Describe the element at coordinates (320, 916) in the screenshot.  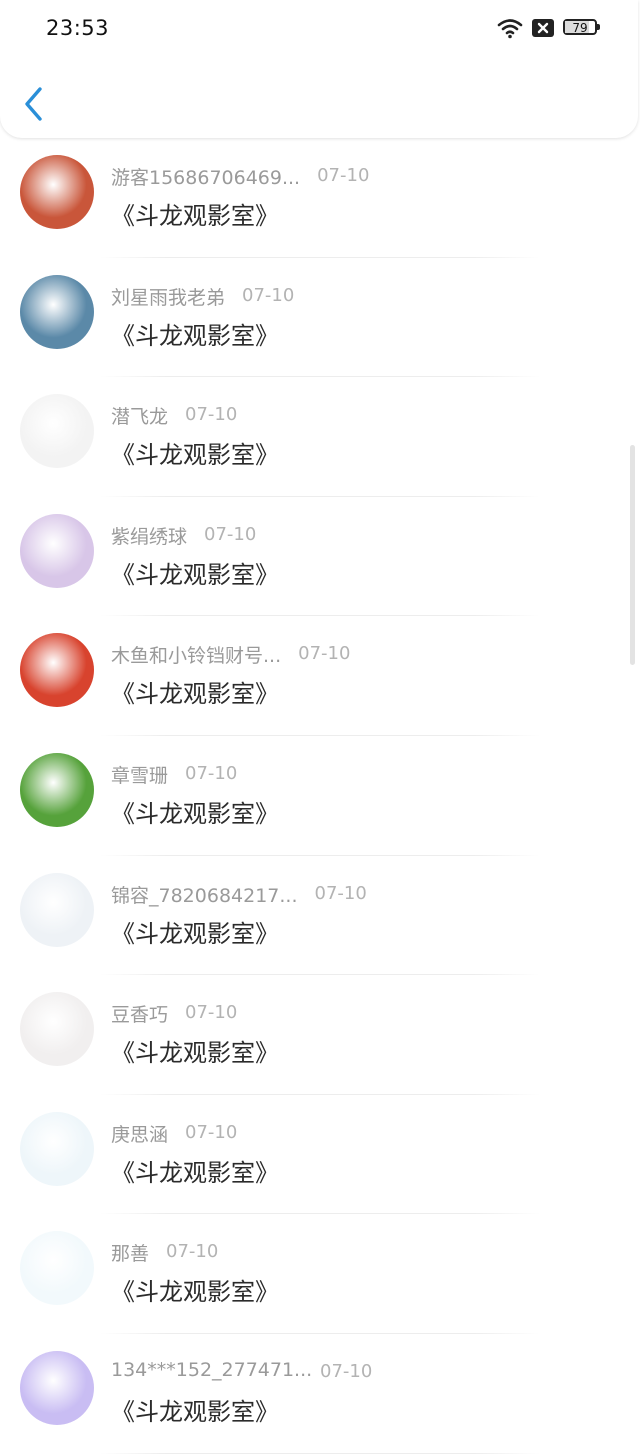
I see `list-item: 锦容_7820684217... 07-10 《斗龙观影室》` at that location.